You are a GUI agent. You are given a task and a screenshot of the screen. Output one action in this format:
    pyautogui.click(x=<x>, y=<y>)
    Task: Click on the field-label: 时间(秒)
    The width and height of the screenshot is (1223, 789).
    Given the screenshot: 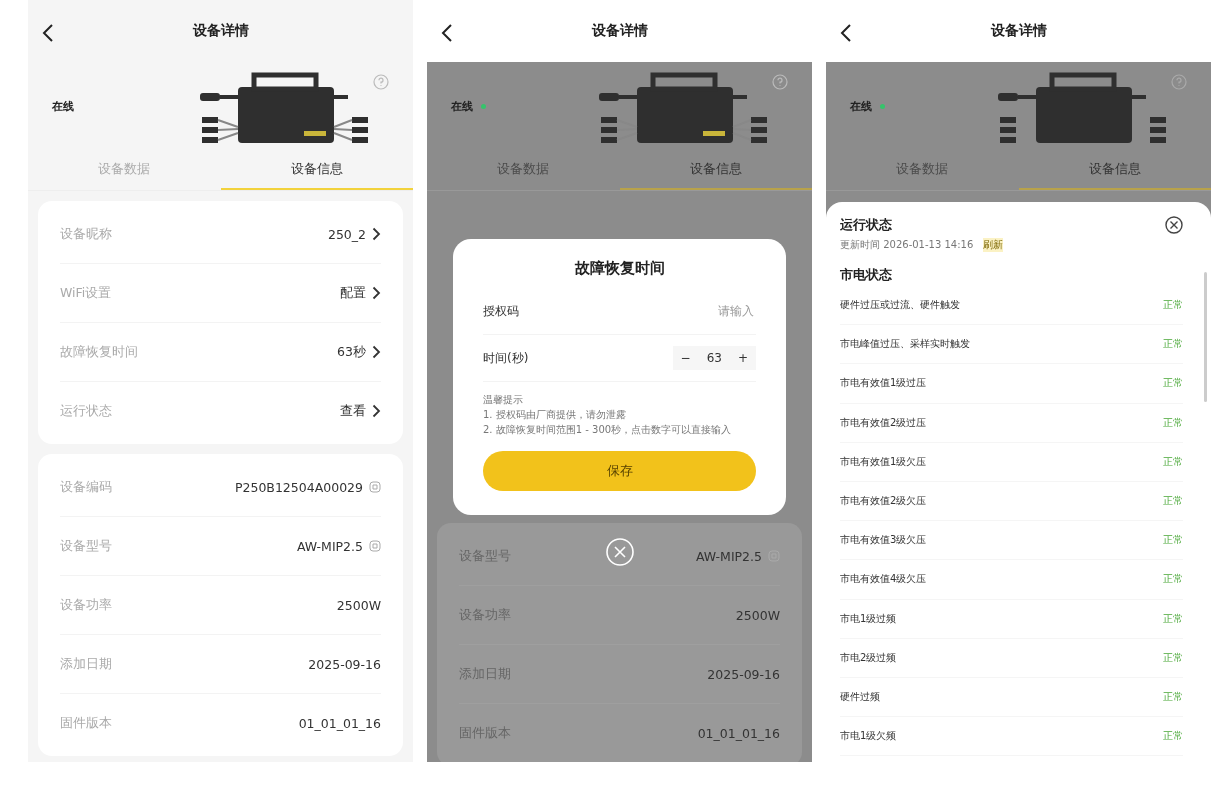 What is the action you would take?
    pyautogui.click(x=506, y=358)
    